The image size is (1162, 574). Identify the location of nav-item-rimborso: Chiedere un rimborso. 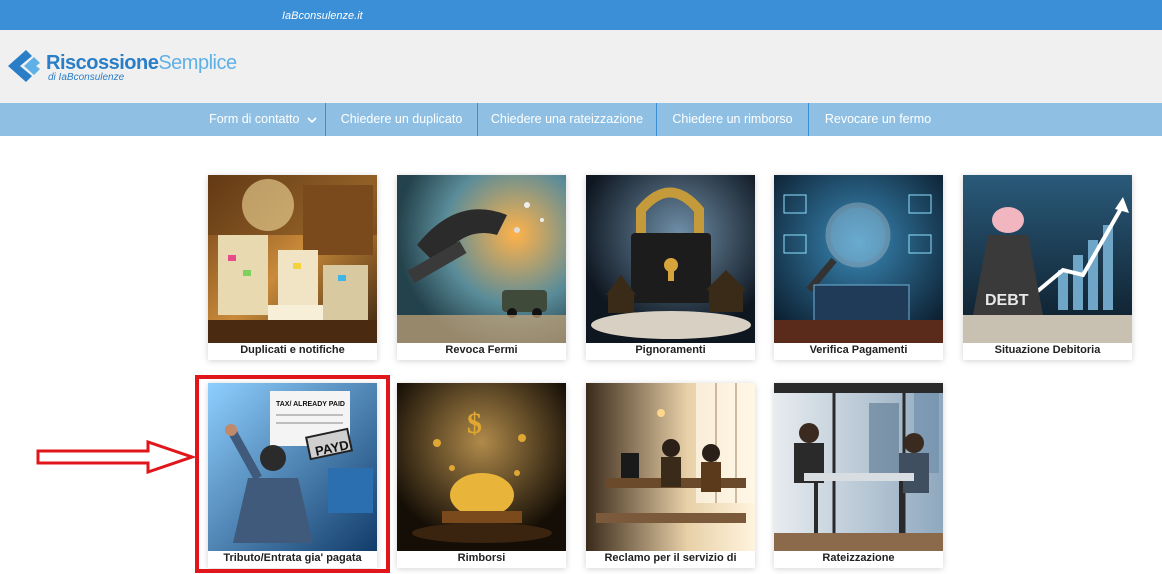
(732, 119).